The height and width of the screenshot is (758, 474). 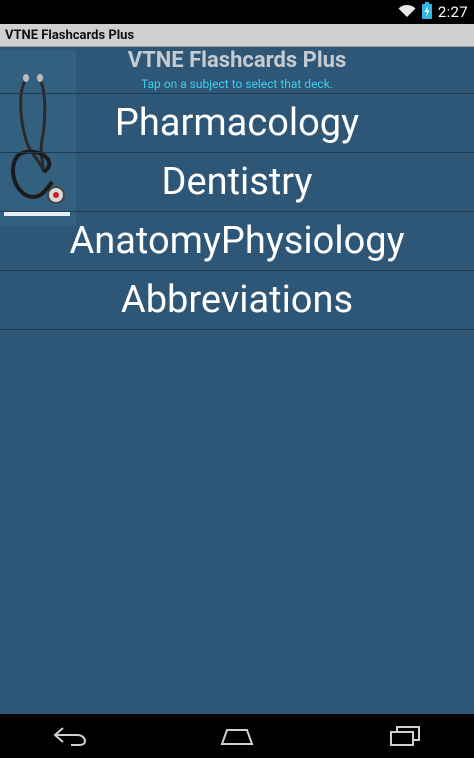 What do you see at coordinates (237, 181) in the screenshot?
I see `subject-dentistry: Dentistry` at bounding box center [237, 181].